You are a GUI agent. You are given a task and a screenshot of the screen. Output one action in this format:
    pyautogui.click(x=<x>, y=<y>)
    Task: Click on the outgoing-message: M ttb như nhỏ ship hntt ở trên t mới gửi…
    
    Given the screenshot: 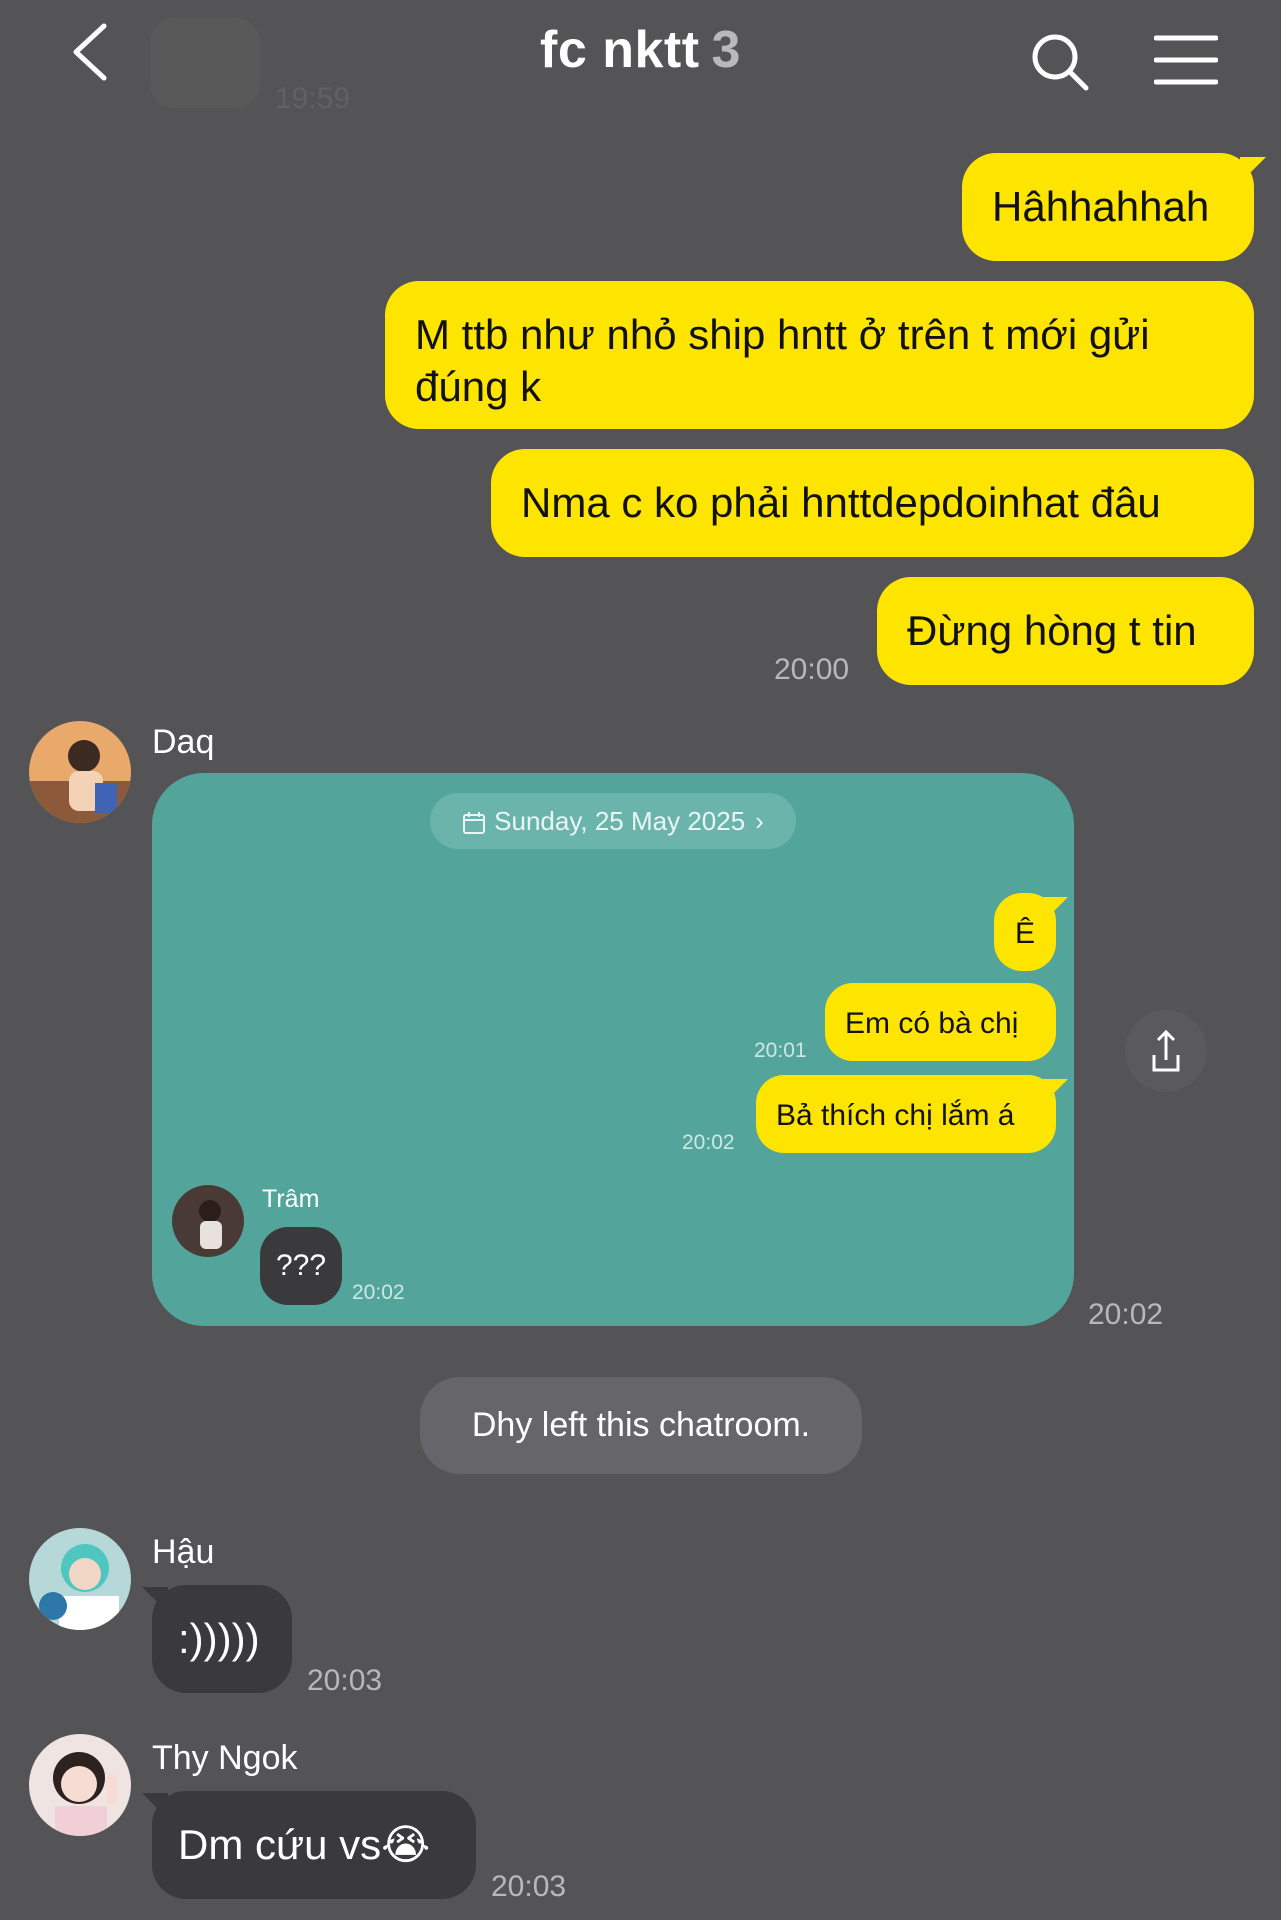 What is the action you would take?
    pyautogui.click(x=819, y=355)
    